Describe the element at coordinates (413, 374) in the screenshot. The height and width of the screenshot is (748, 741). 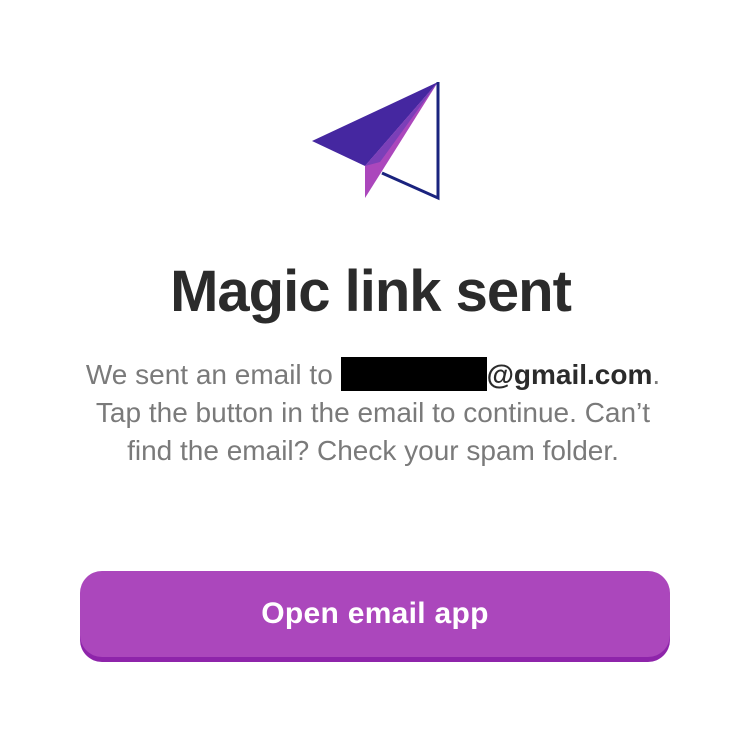
I see `redacted-email-user` at that location.